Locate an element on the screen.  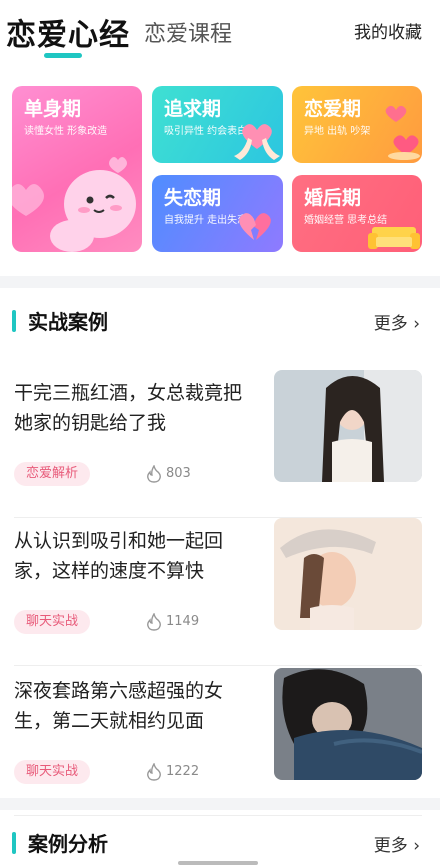
stage-card-single: 单身期 读懂女性 形象改造 is located at coordinates (77, 169).